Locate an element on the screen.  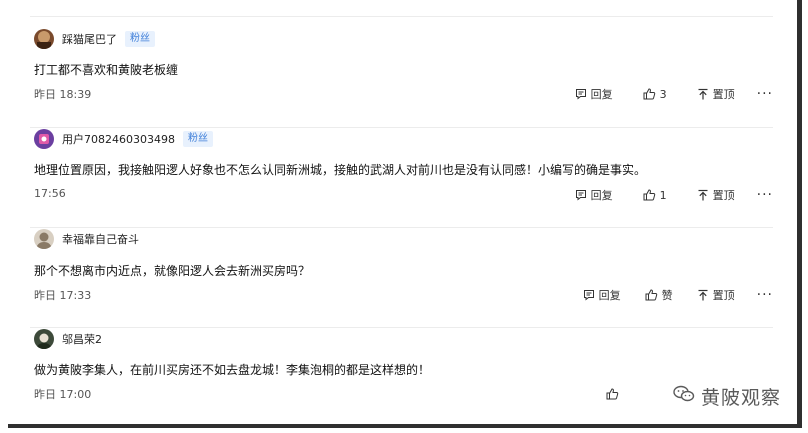
top-divider is located at coordinates (401, 16).